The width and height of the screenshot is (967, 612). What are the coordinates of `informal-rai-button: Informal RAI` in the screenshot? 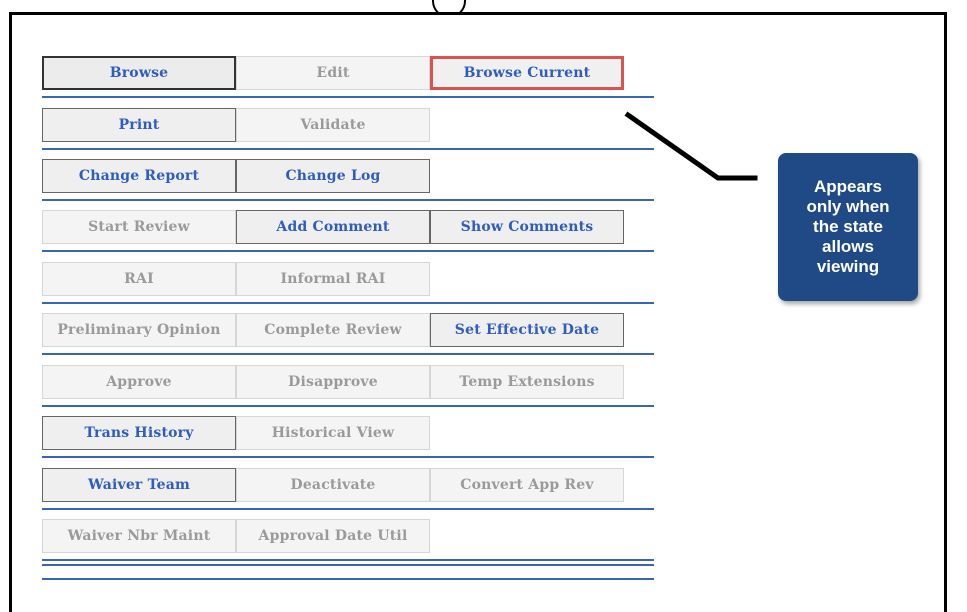 It's located at (333, 279).